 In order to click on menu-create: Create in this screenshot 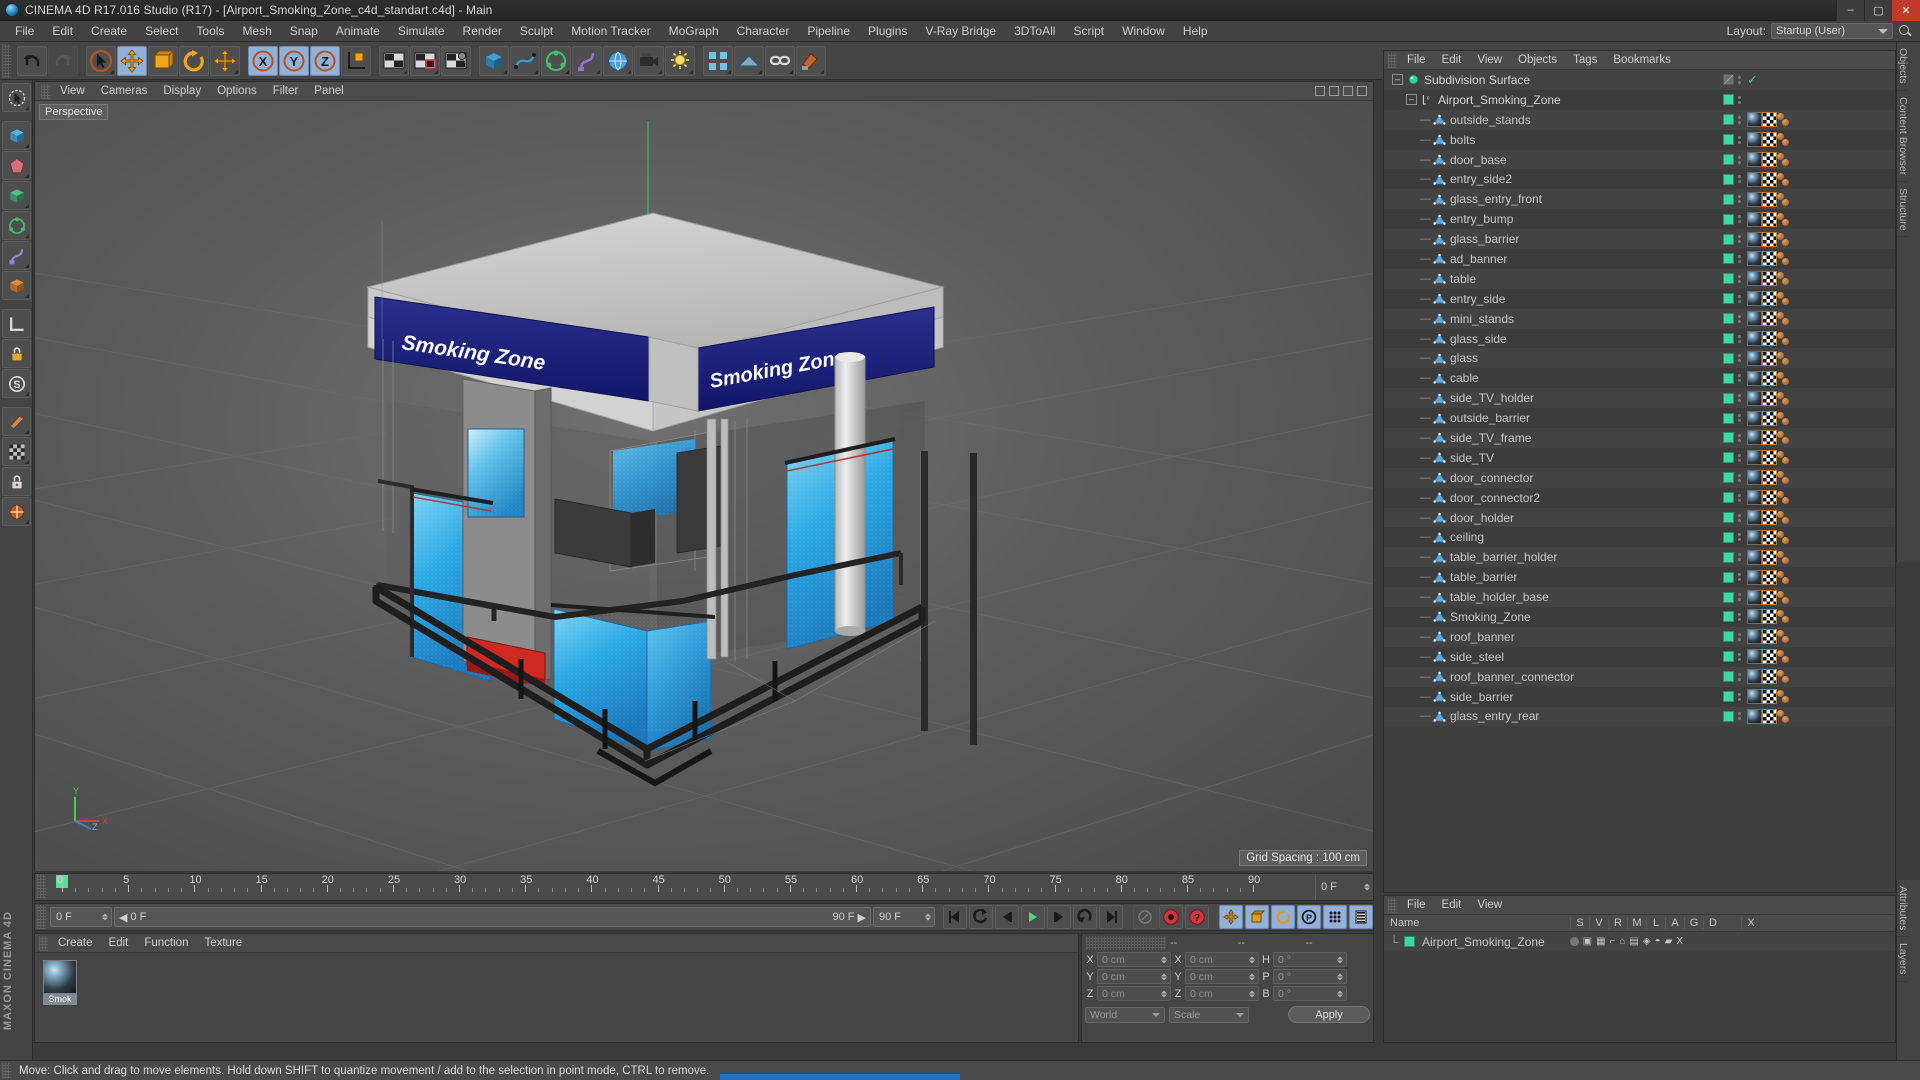, I will do `click(109, 31)`.